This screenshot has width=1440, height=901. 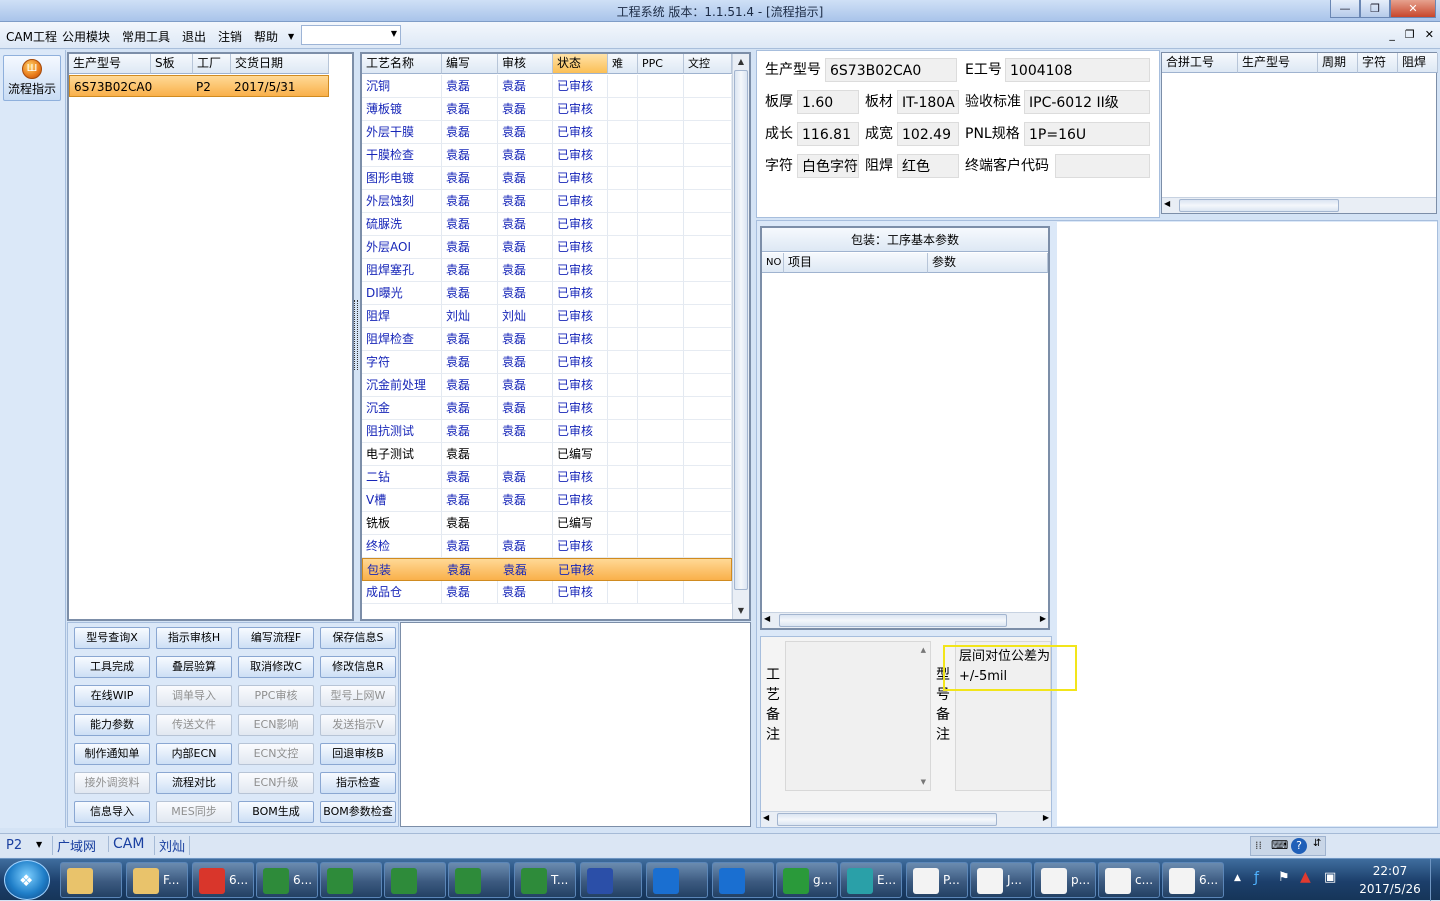 I want to click on chevron-down-icon: ▼, so click(x=39, y=844).